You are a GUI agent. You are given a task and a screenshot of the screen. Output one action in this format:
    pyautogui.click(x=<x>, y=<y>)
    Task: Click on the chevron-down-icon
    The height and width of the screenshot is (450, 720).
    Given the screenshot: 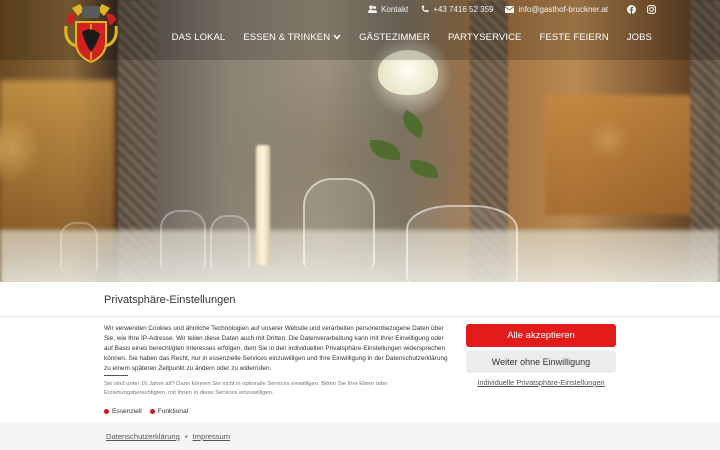 What is the action you would take?
    pyautogui.click(x=337, y=37)
    